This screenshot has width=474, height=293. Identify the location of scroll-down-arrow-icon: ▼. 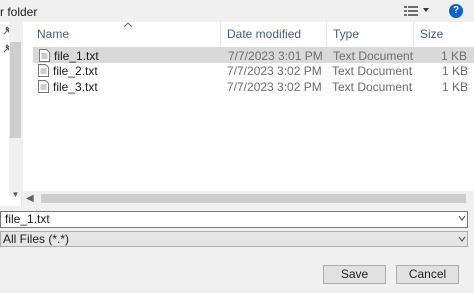
(15, 195).